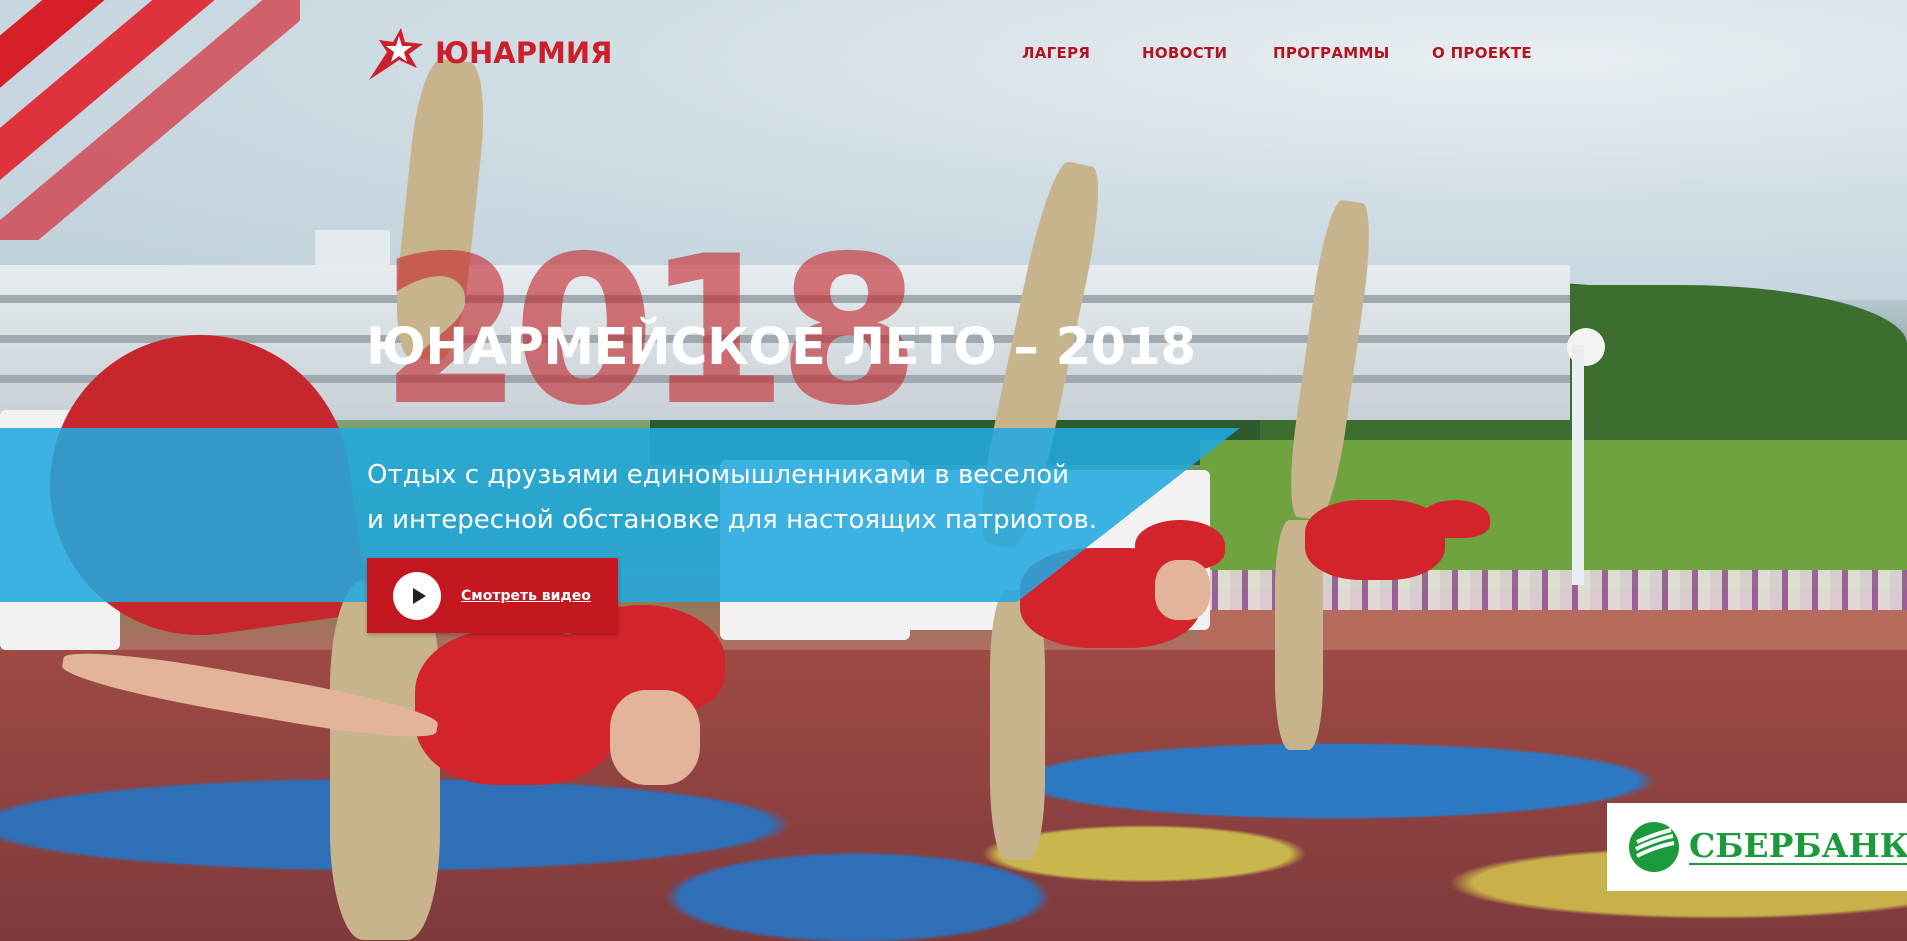  I want to click on lamp-post, so click(1578, 465).